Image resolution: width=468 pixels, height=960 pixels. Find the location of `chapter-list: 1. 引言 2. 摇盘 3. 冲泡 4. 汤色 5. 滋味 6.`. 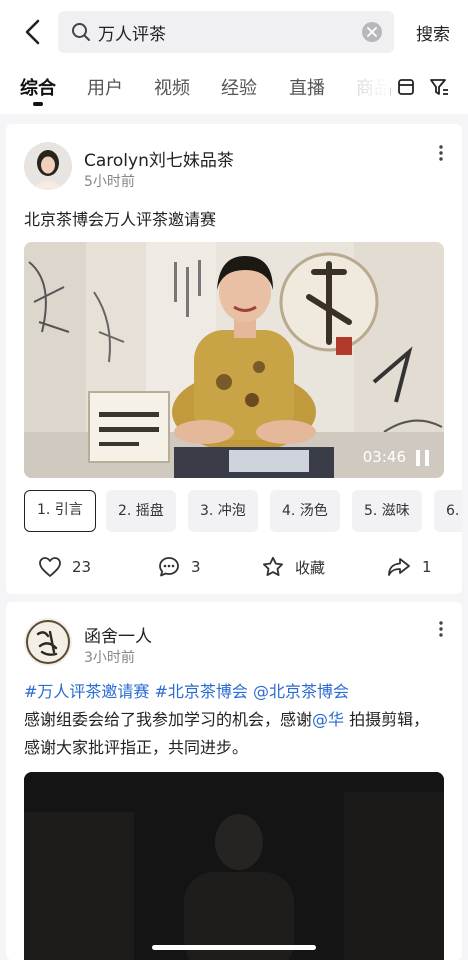

chapter-list: 1. 引言 2. 摇盘 3. 冲泡 4. 汤色 5. 滋味 6. is located at coordinates (243, 511).